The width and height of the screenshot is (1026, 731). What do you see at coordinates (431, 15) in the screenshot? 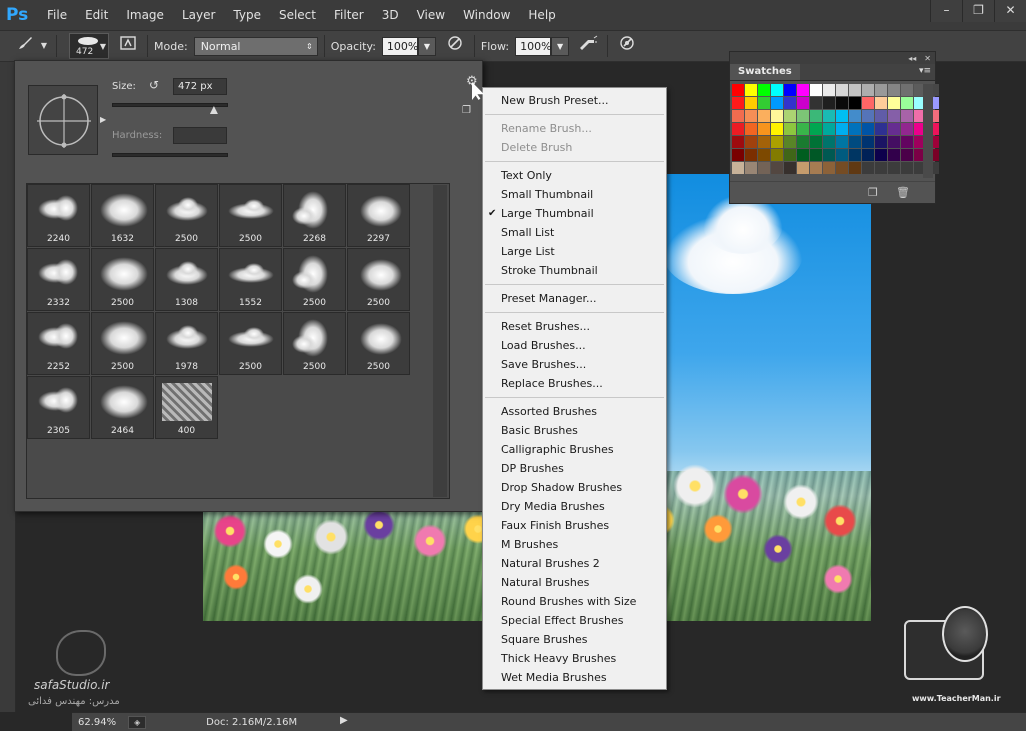
I see `menu-view: View` at bounding box center [431, 15].